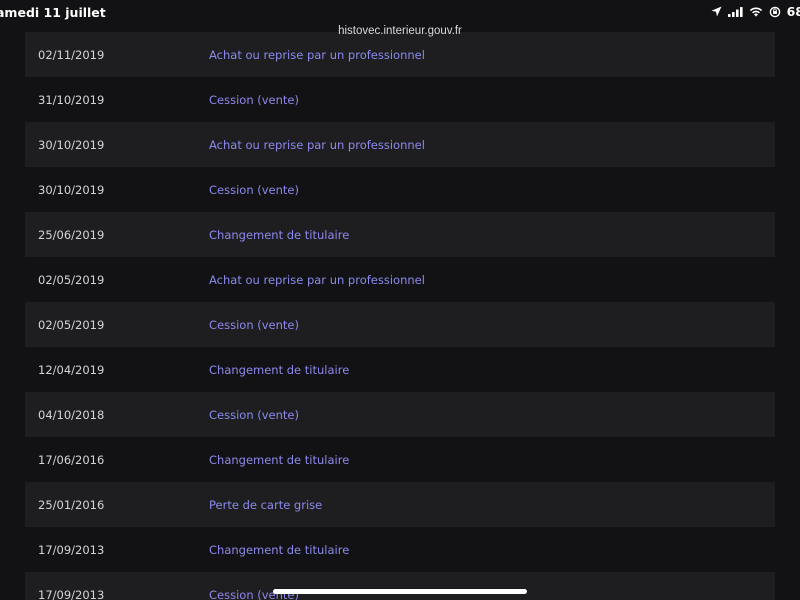 This screenshot has height=600, width=800. What do you see at coordinates (775, 12) in the screenshot?
I see `rotation-lock-icon` at bounding box center [775, 12].